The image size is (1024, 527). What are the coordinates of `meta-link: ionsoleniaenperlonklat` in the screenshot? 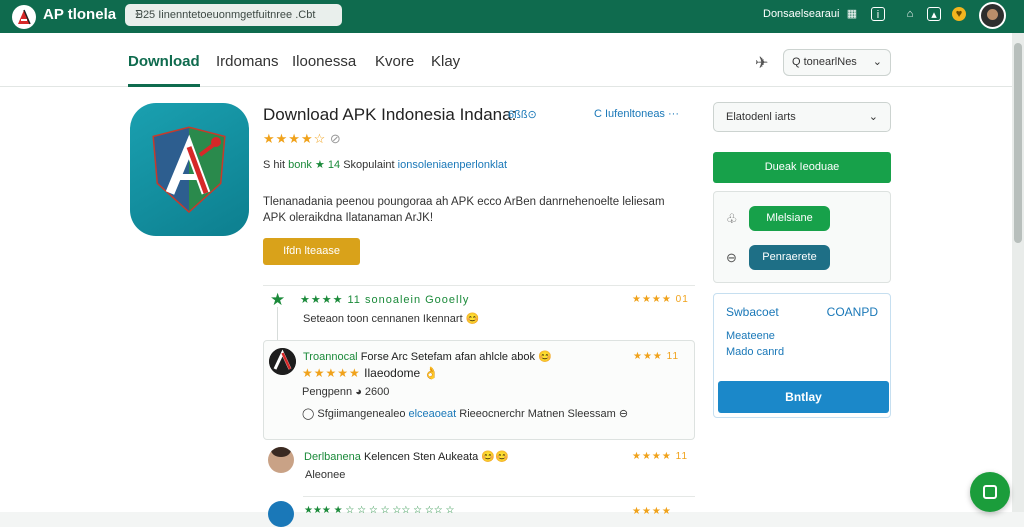 It's located at (452, 165).